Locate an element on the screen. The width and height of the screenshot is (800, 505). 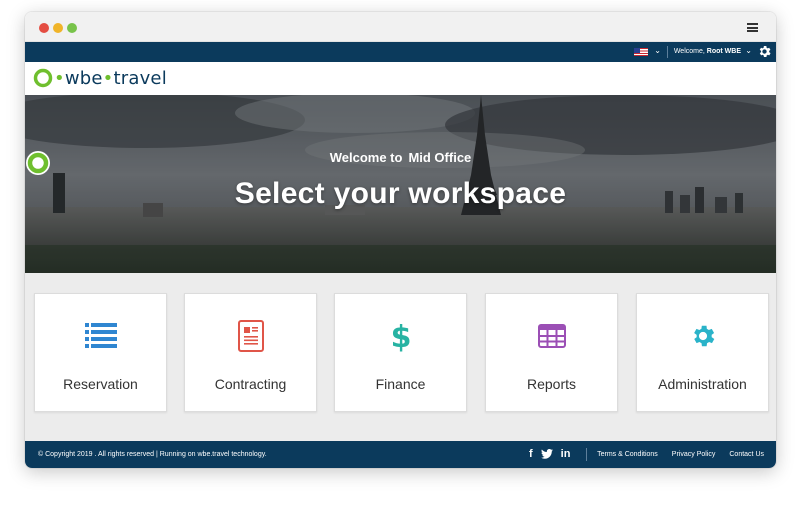
terms-link: Terms & Conditions is located at coordinates (627, 454).